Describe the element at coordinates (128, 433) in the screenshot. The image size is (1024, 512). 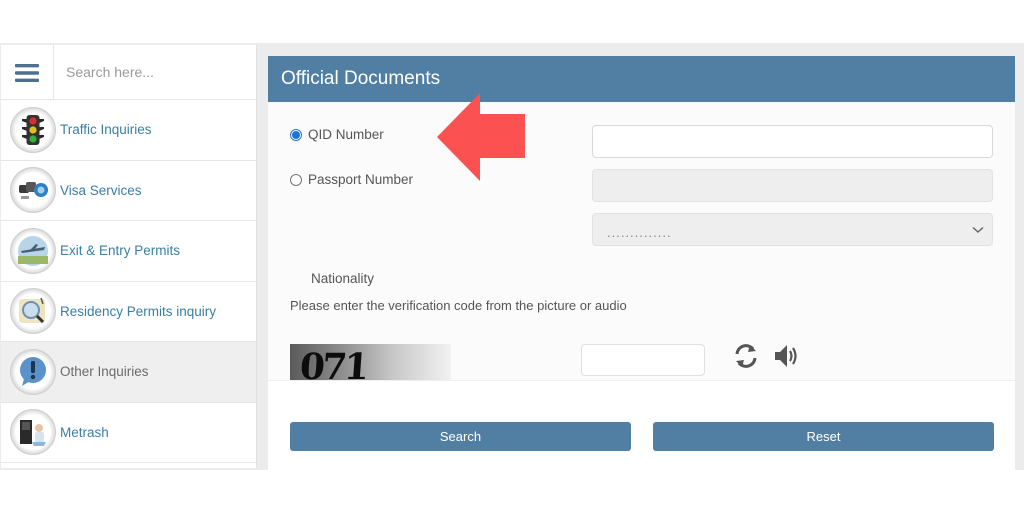
I see `sidebar-item-metrash: Metrash` at that location.